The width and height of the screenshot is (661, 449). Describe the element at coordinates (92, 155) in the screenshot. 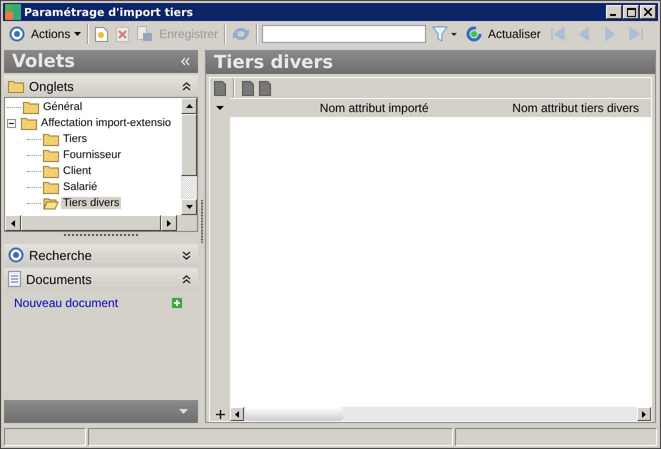

I see `tree-item: Fournisseur` at that location.